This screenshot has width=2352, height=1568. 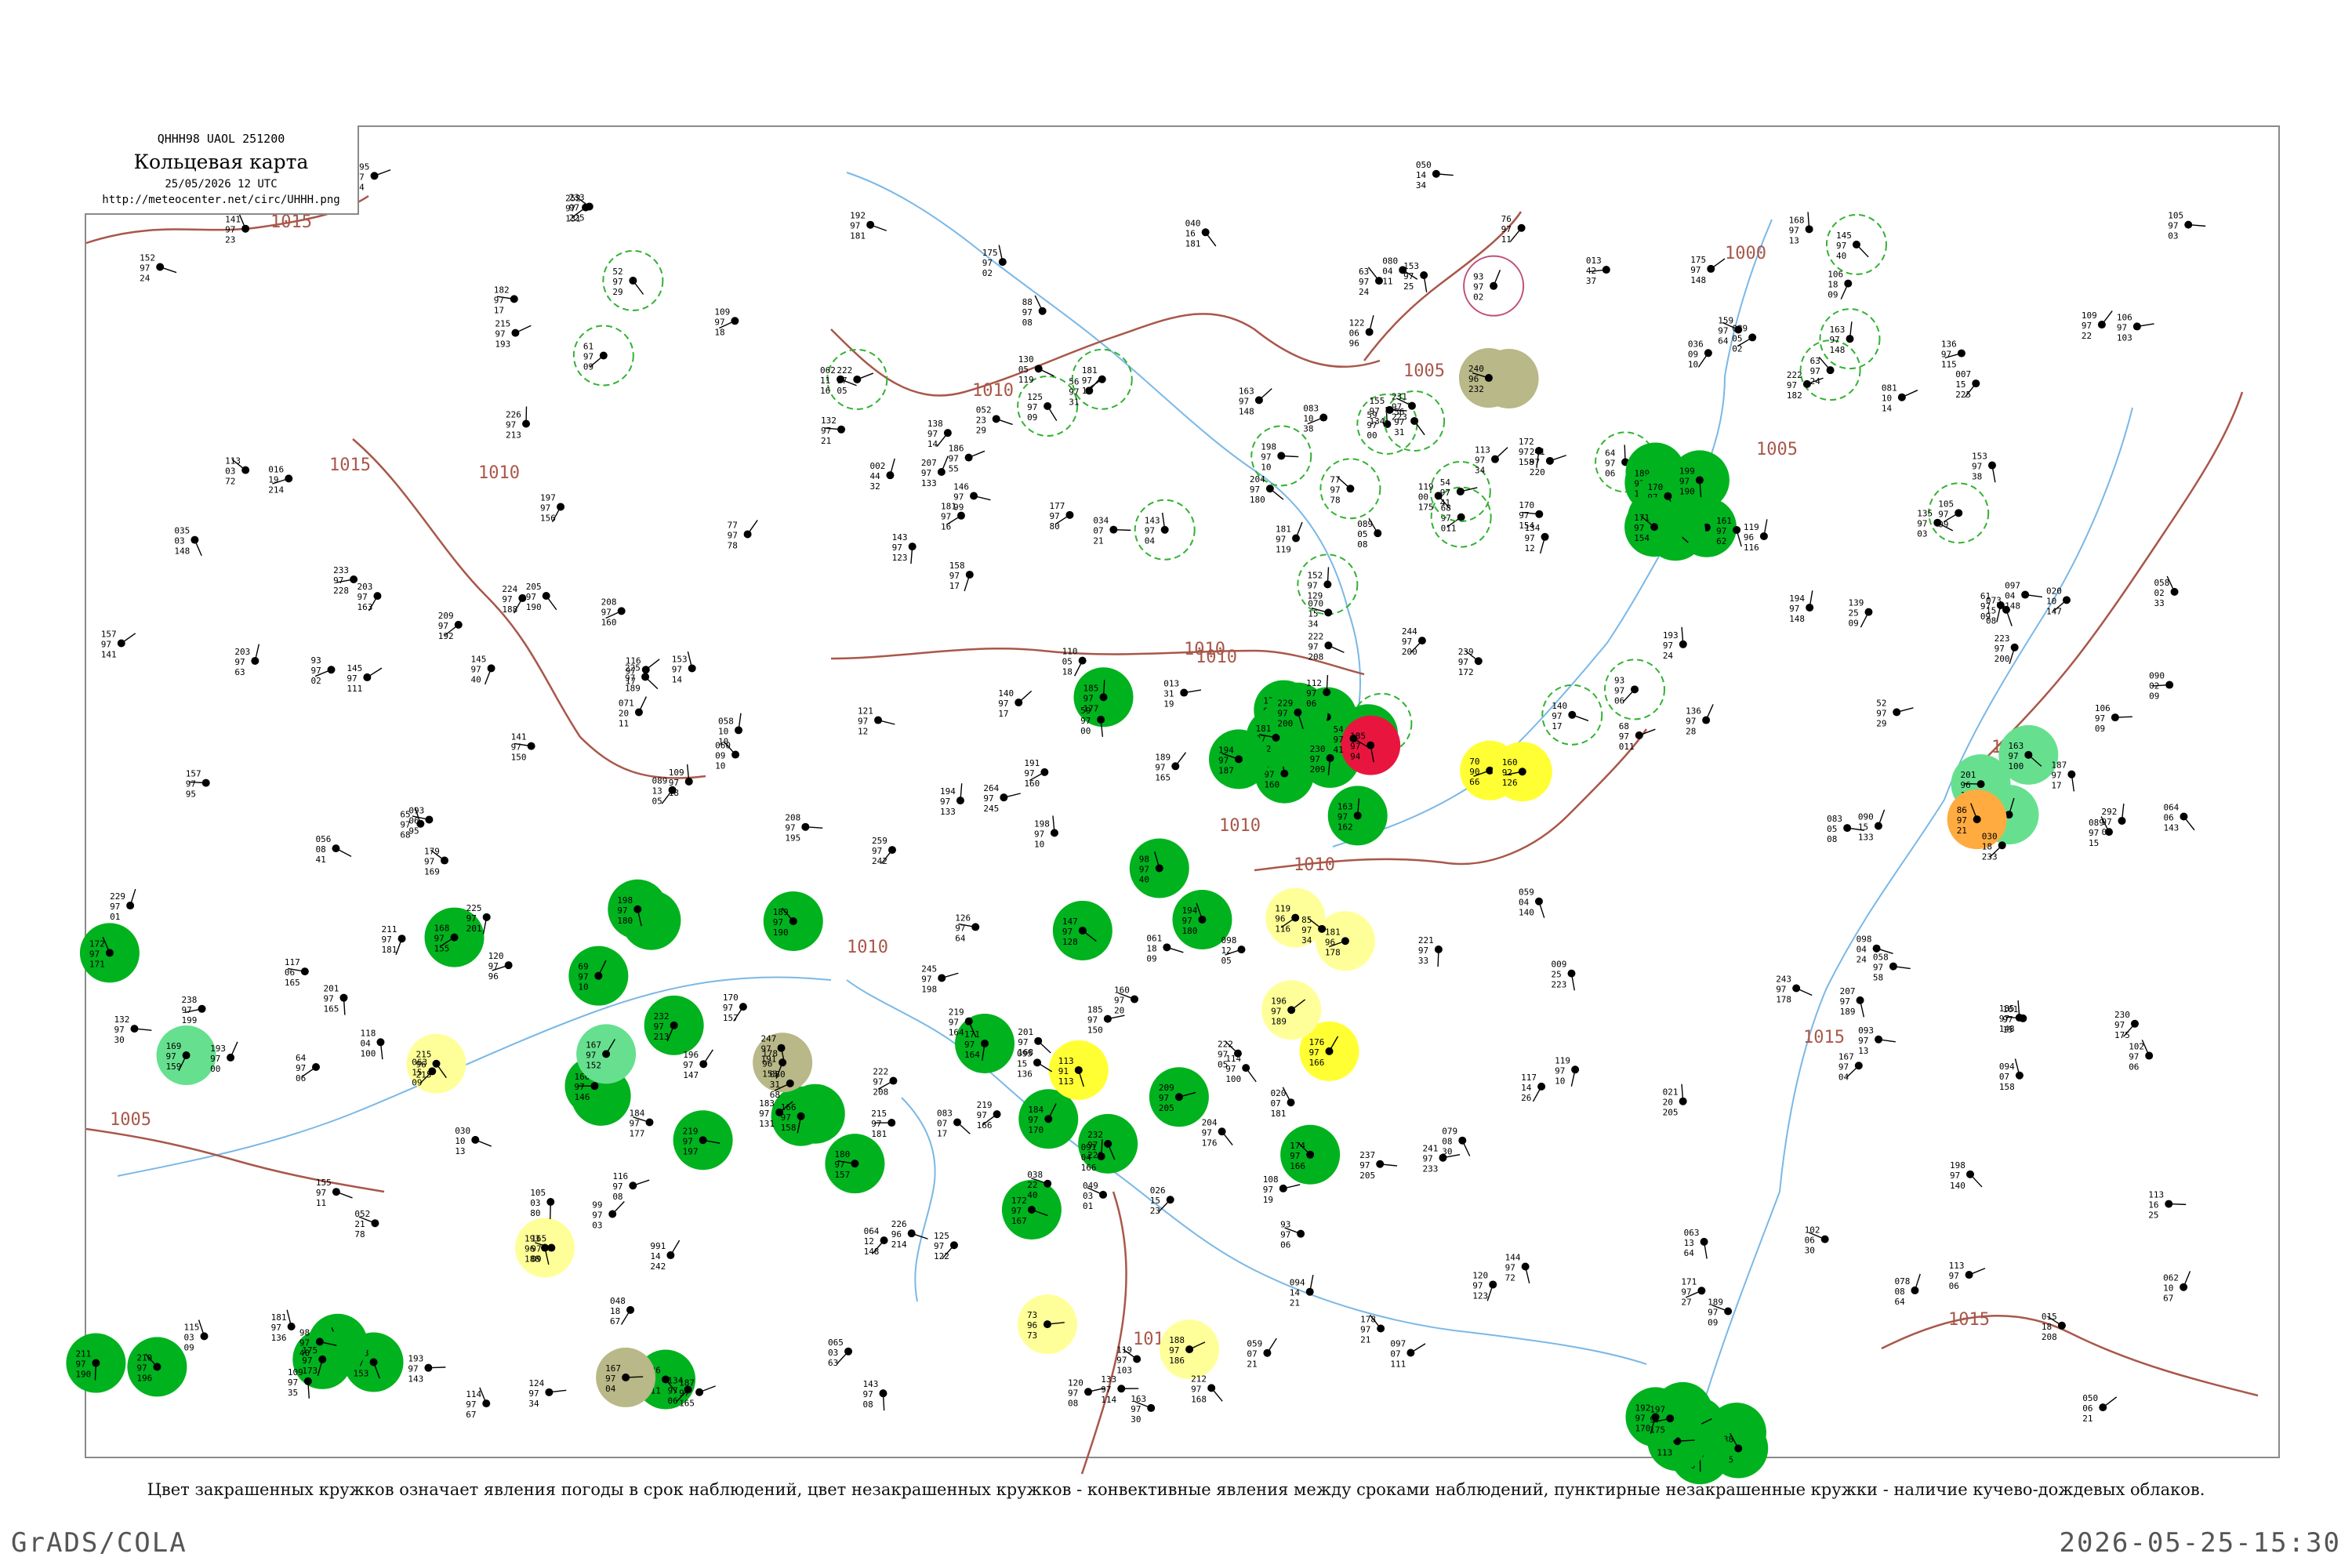 I want to click on station-temperature: 078, so click(x=1902, y=1281).